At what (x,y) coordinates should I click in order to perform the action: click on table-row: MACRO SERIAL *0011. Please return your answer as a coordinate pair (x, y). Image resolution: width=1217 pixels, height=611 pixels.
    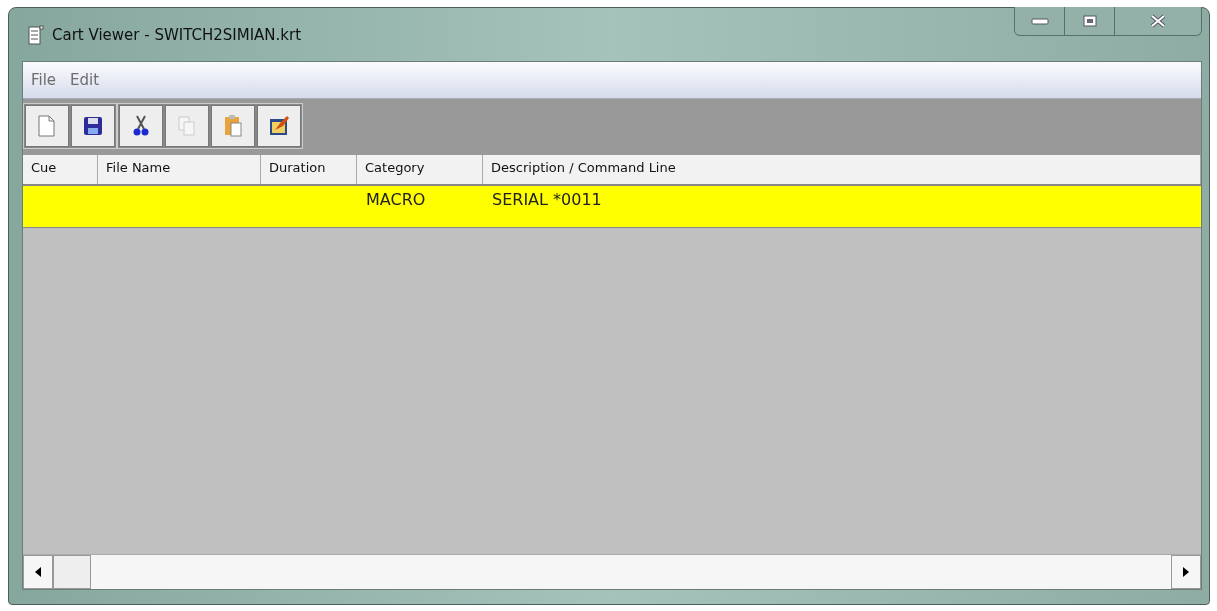
    Looking at the image, I should click on (612, 207).